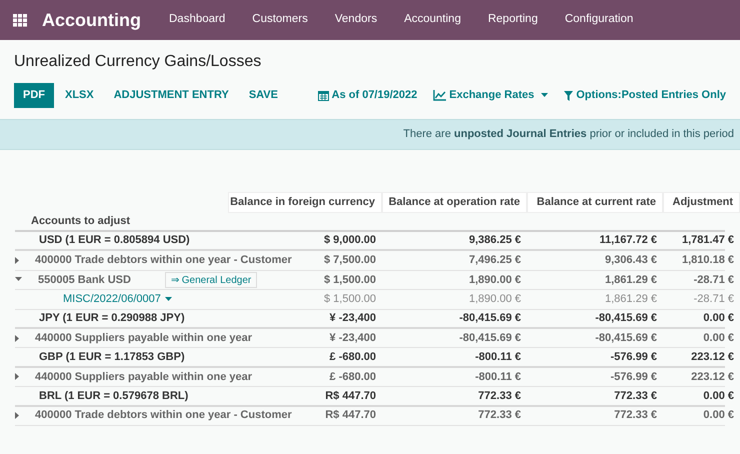 The image size is (740, 454). What do you see at coordinates (439, 95) in the screenshot?
I see `line-chart-icon` at bounding box center [439, 95].